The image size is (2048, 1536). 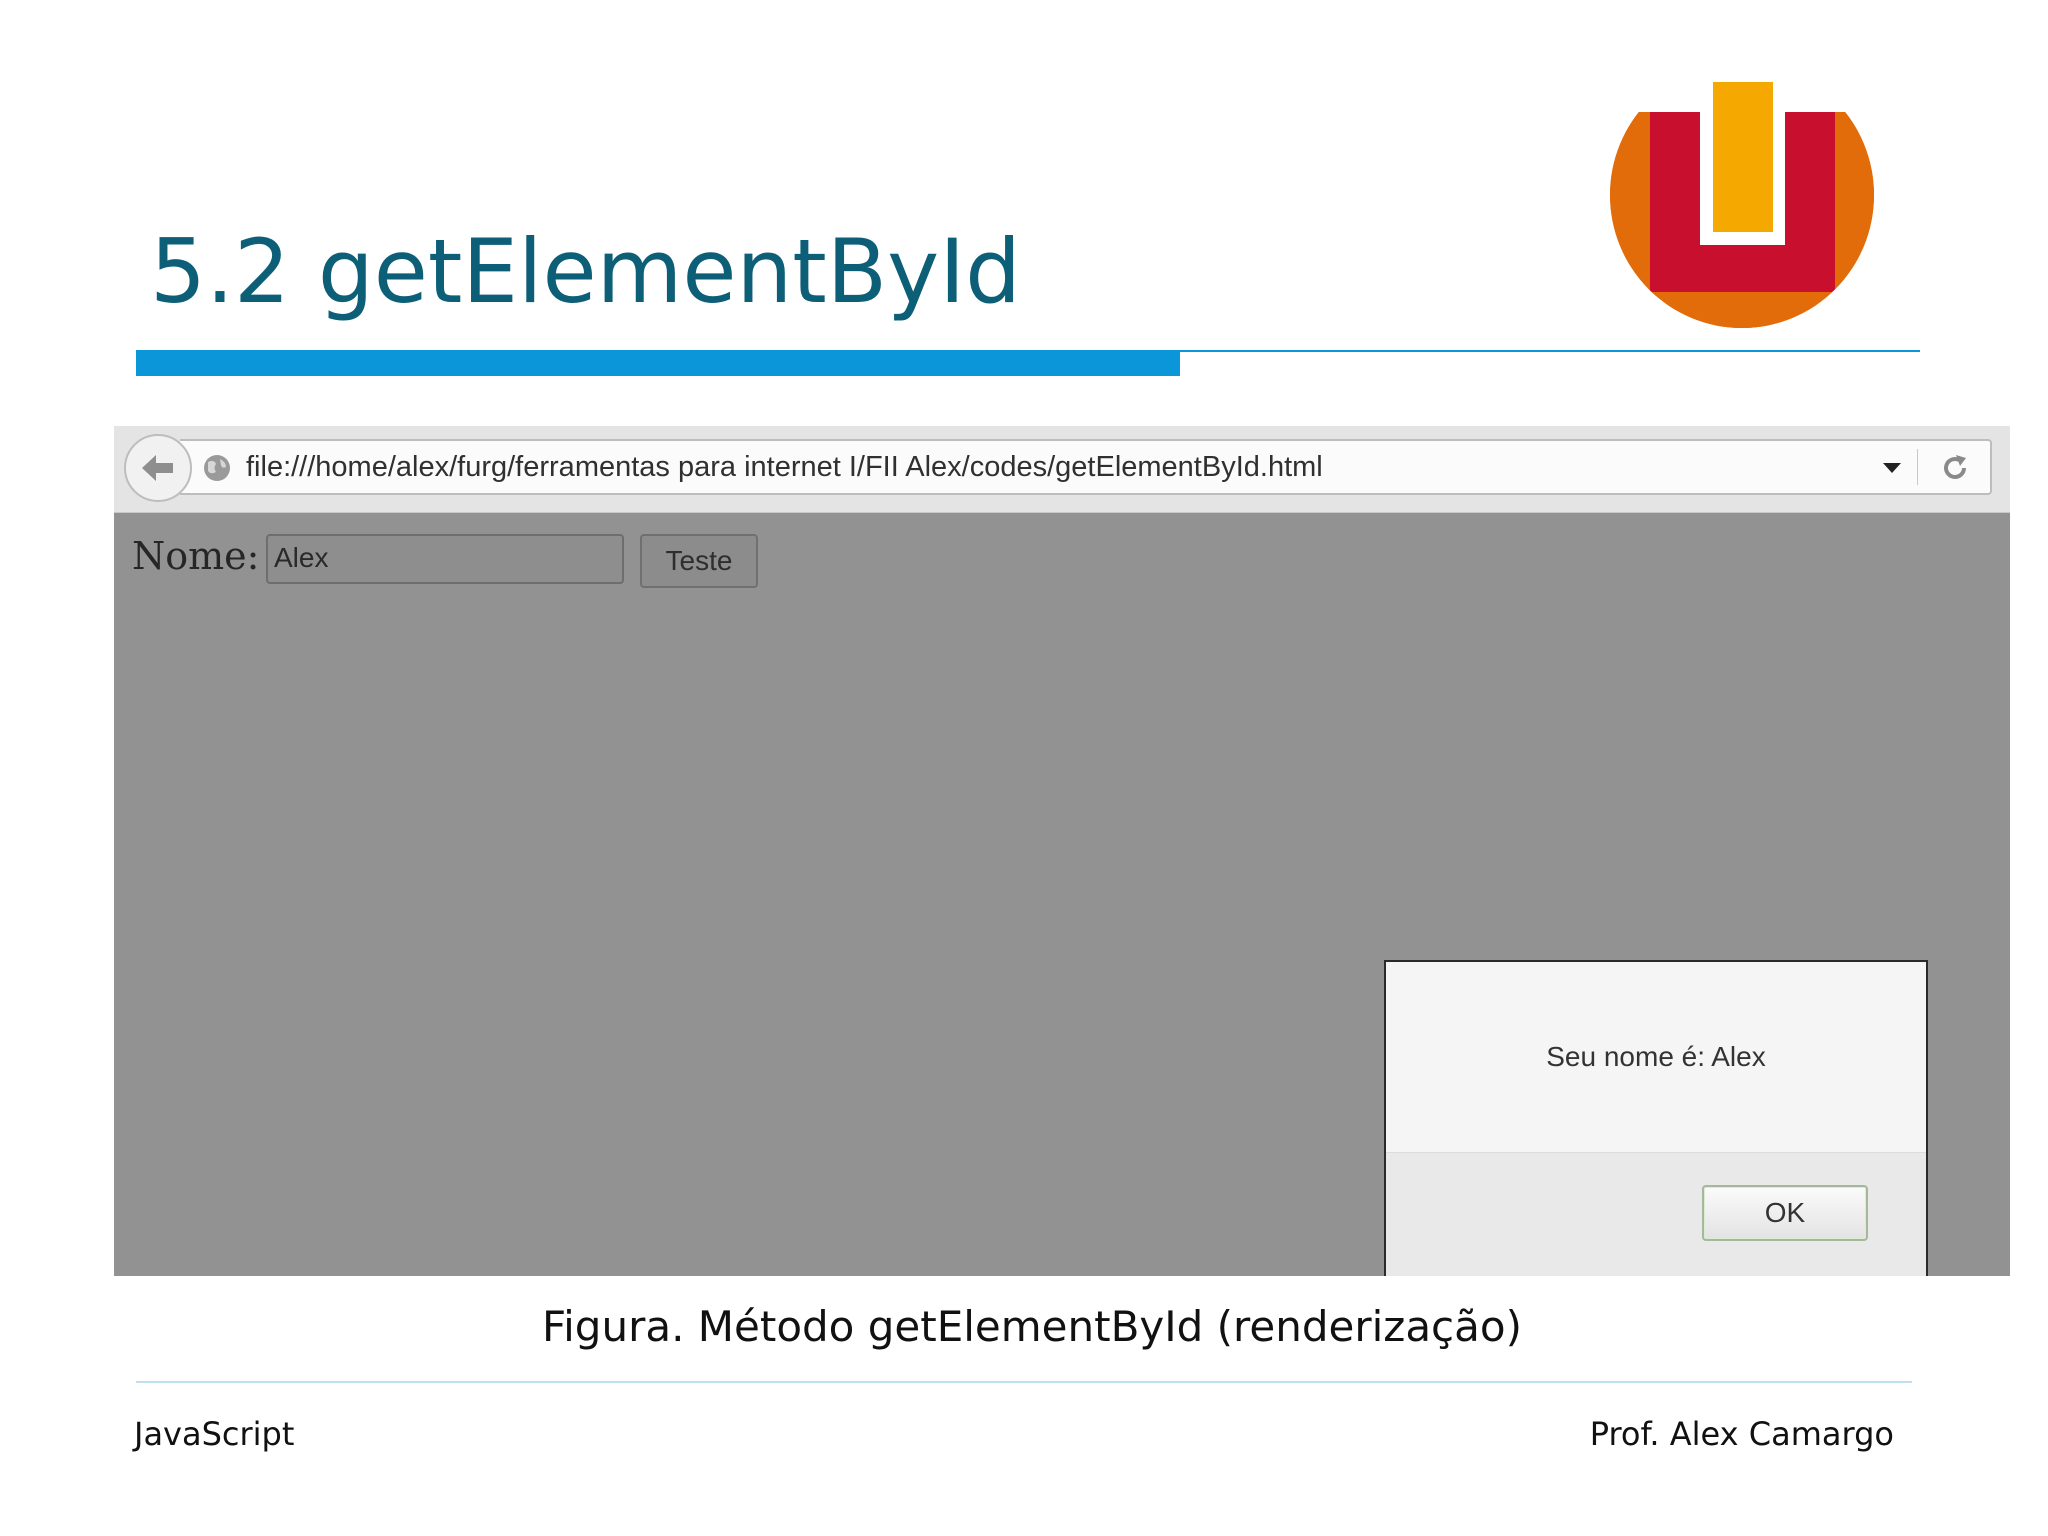 I want to click on dropdown-arrow-icon, so click(x=1892, y=467).